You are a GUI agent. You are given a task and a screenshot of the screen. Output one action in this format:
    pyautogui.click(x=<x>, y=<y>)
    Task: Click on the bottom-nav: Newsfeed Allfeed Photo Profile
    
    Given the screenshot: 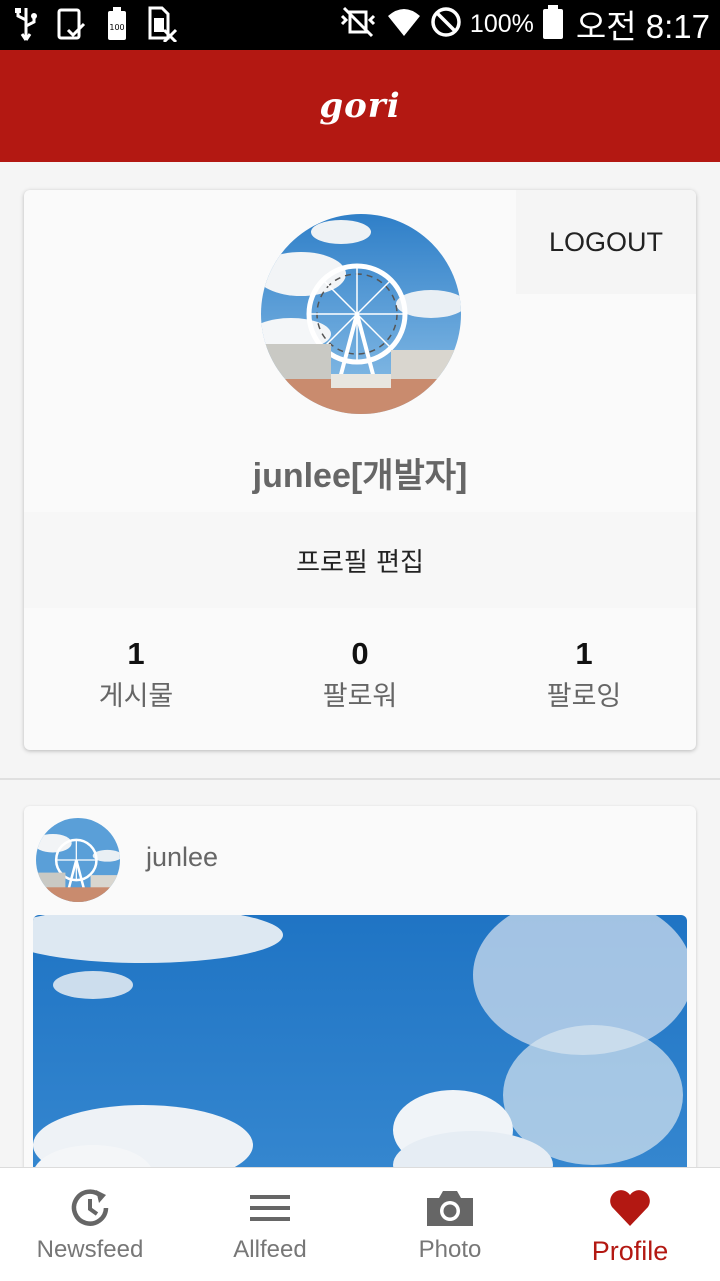 What is the action you would take?
    pyautogui.click(x=360, y=1224)
    